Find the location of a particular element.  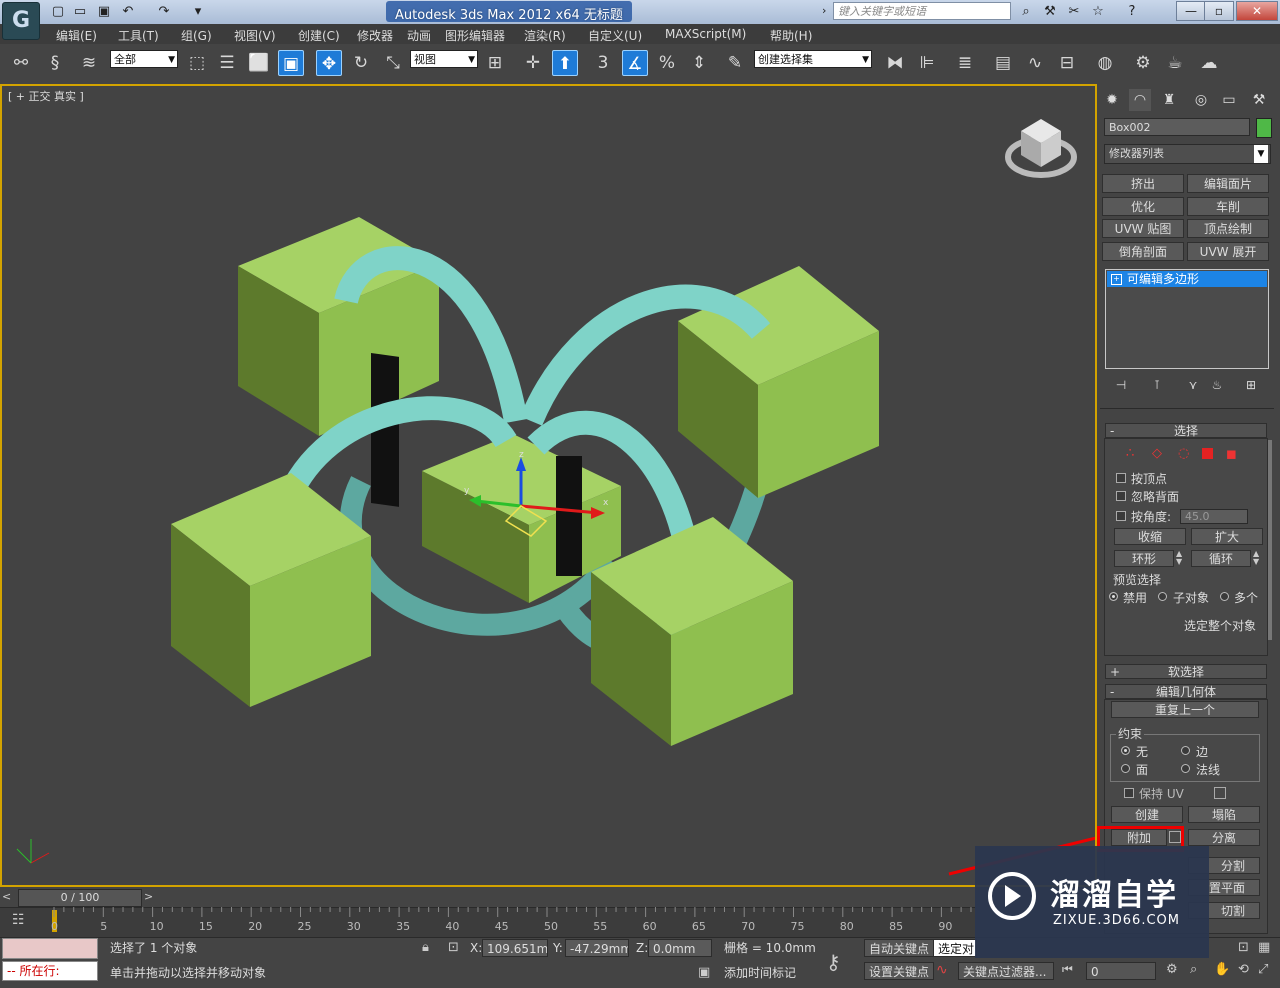

maxscript-mini-listener: -- 所在行: is located at coordinates (50, 971).